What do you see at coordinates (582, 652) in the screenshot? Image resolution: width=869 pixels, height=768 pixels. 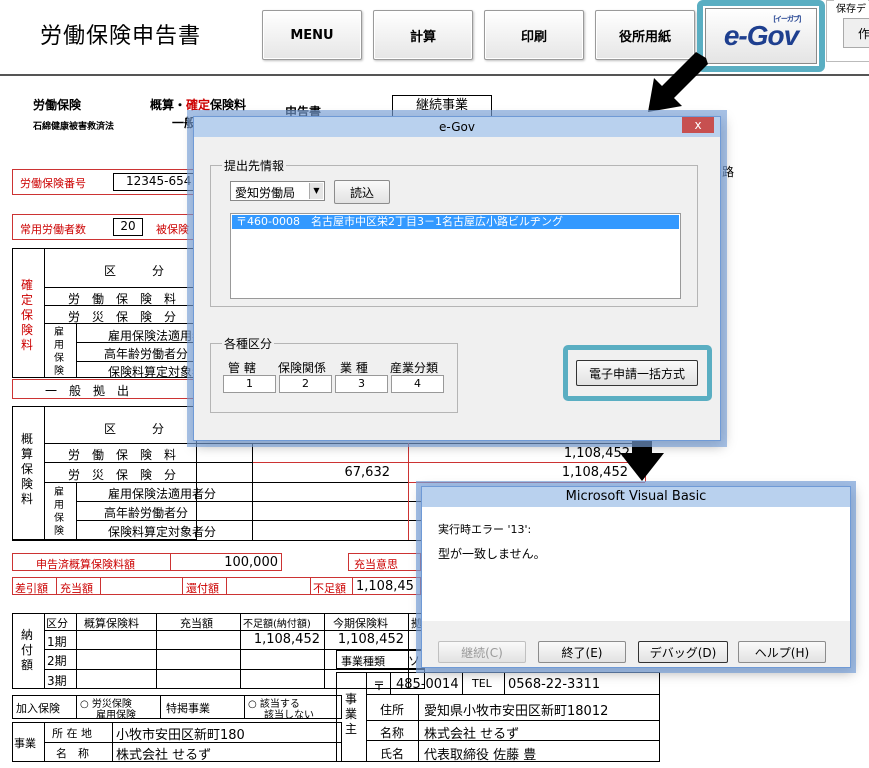 I see `end-button: 終了(E)` at bounding box center [582, 652].